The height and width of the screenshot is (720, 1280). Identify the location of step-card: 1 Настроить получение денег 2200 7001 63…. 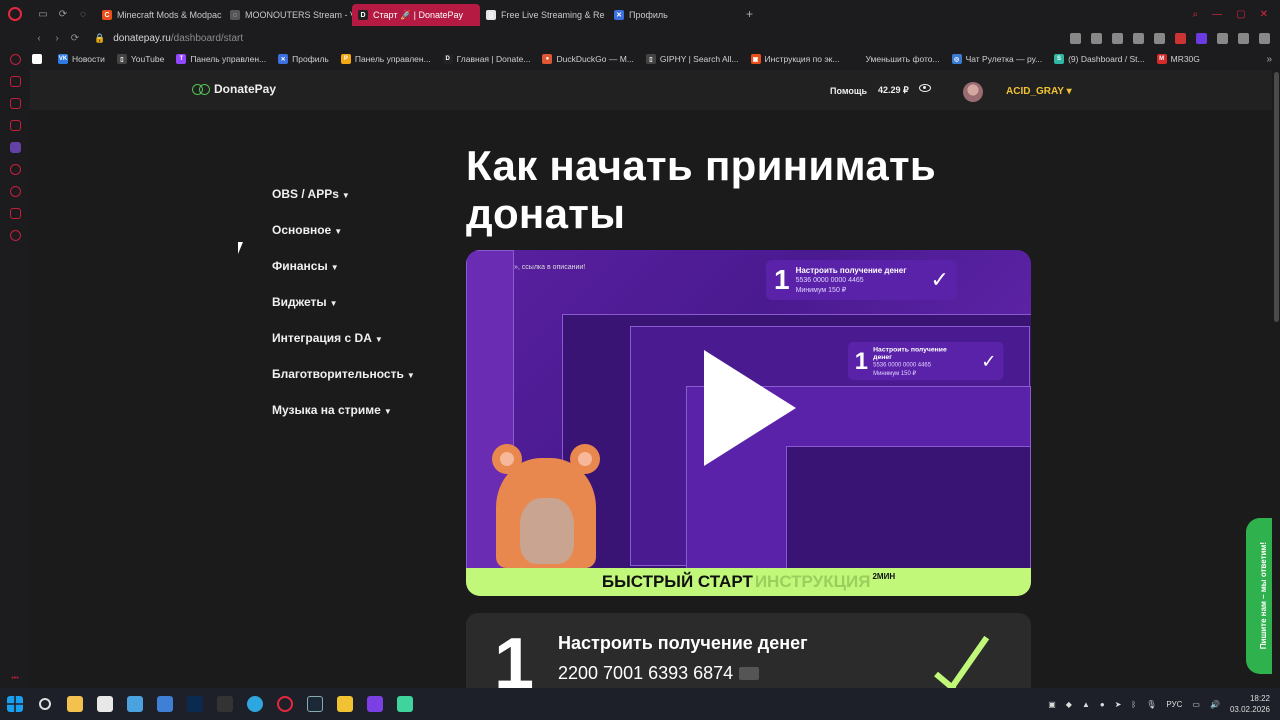
(748, 650).